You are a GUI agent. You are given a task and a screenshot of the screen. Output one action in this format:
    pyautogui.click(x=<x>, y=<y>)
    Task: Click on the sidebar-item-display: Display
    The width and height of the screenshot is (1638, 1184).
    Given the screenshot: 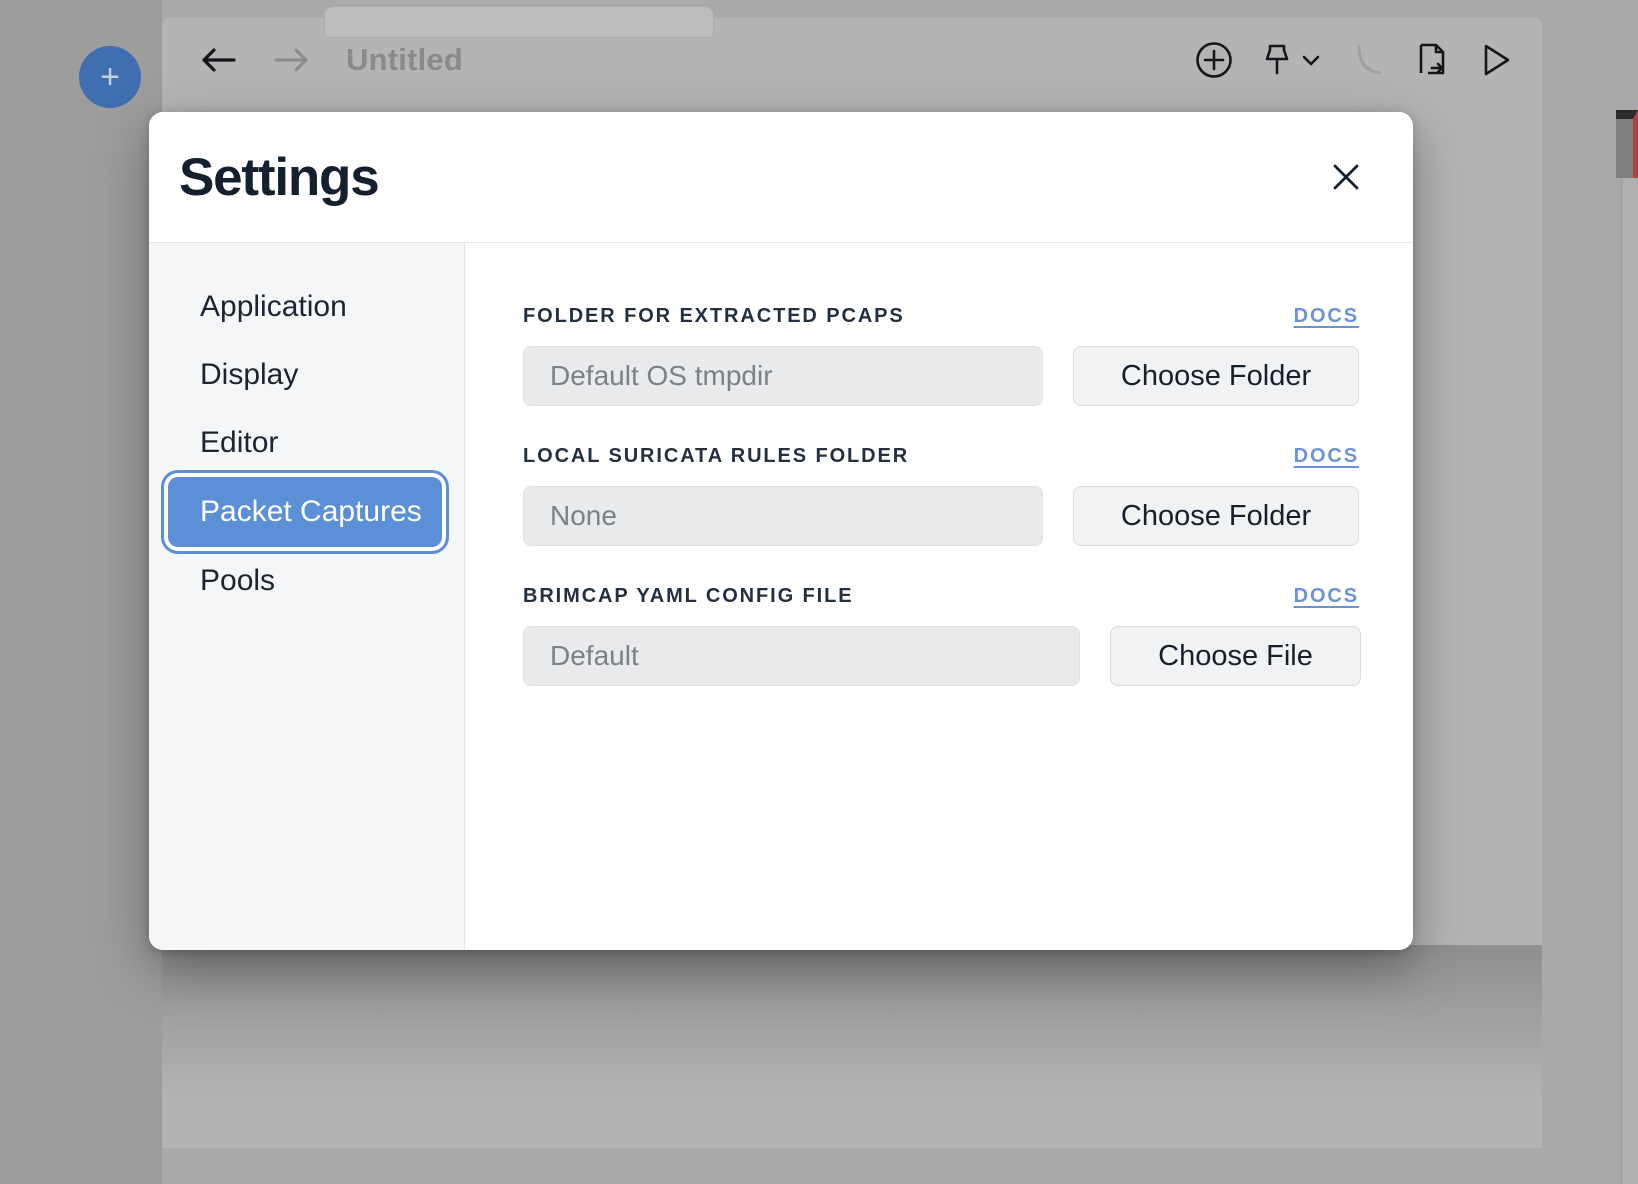 What is the action you would take?
    pyautogui.click(x=306, y=375)
    